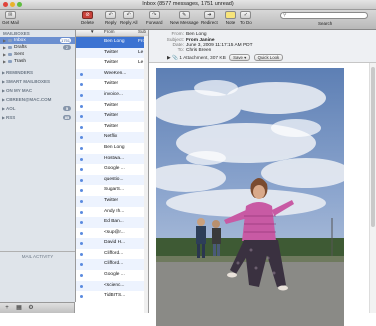 This screenshot has width=376, height=326. I want to click on reply-button: ↶ Reply, so click(111, 18).